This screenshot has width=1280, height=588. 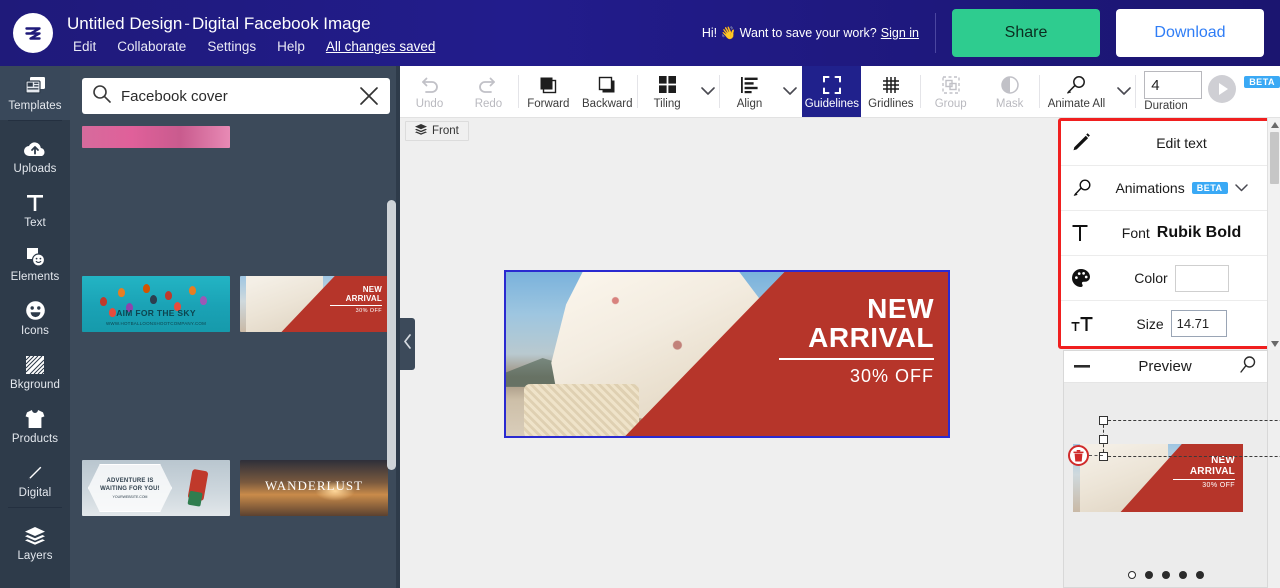 I want to click on guidelines-button: Guidelines, so click(x=832, y=91).